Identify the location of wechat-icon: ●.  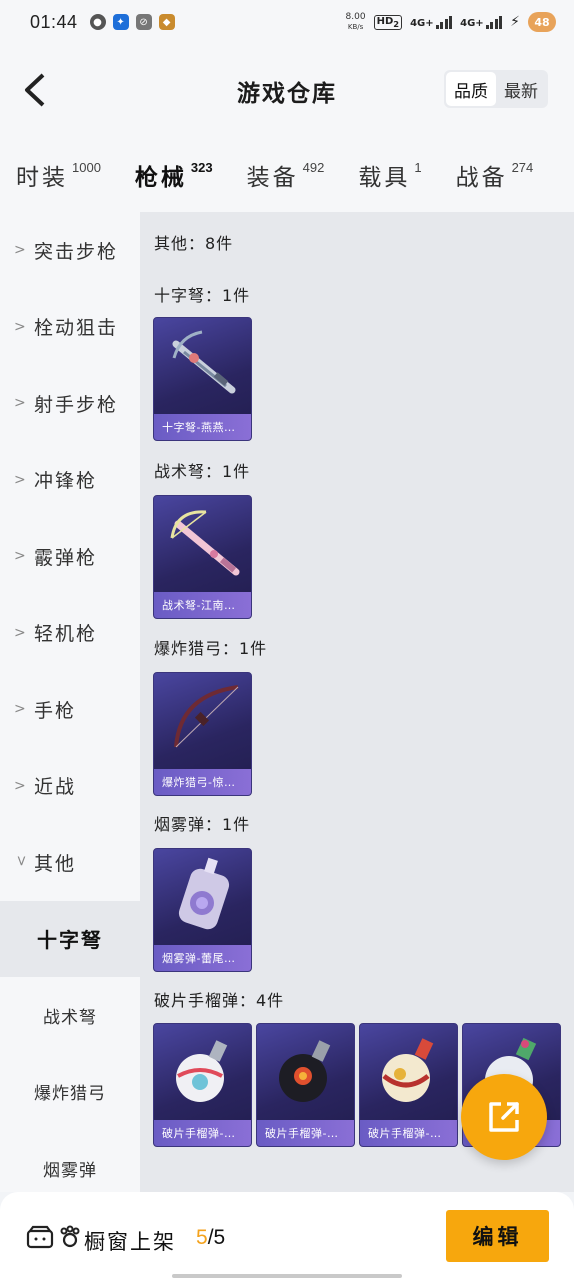
(97, 22).